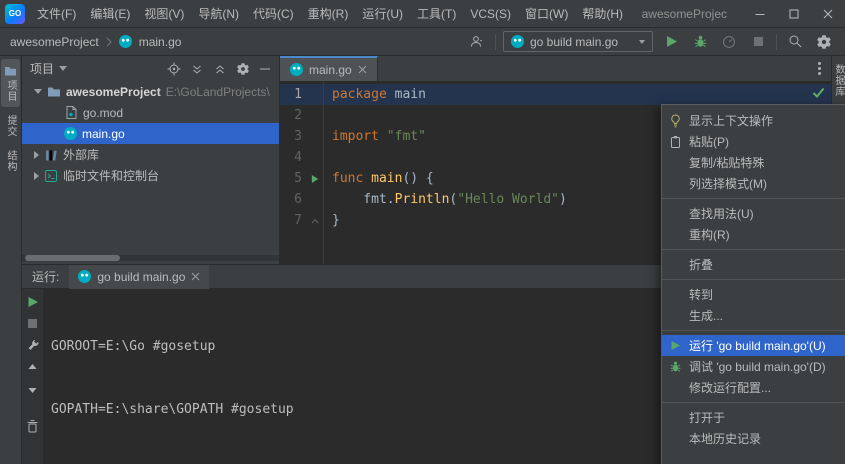  What do you see at coordinates (164, 14) in the screenshot?
I see `menu-view: 视图(V)` at bounding box center [164, 14].